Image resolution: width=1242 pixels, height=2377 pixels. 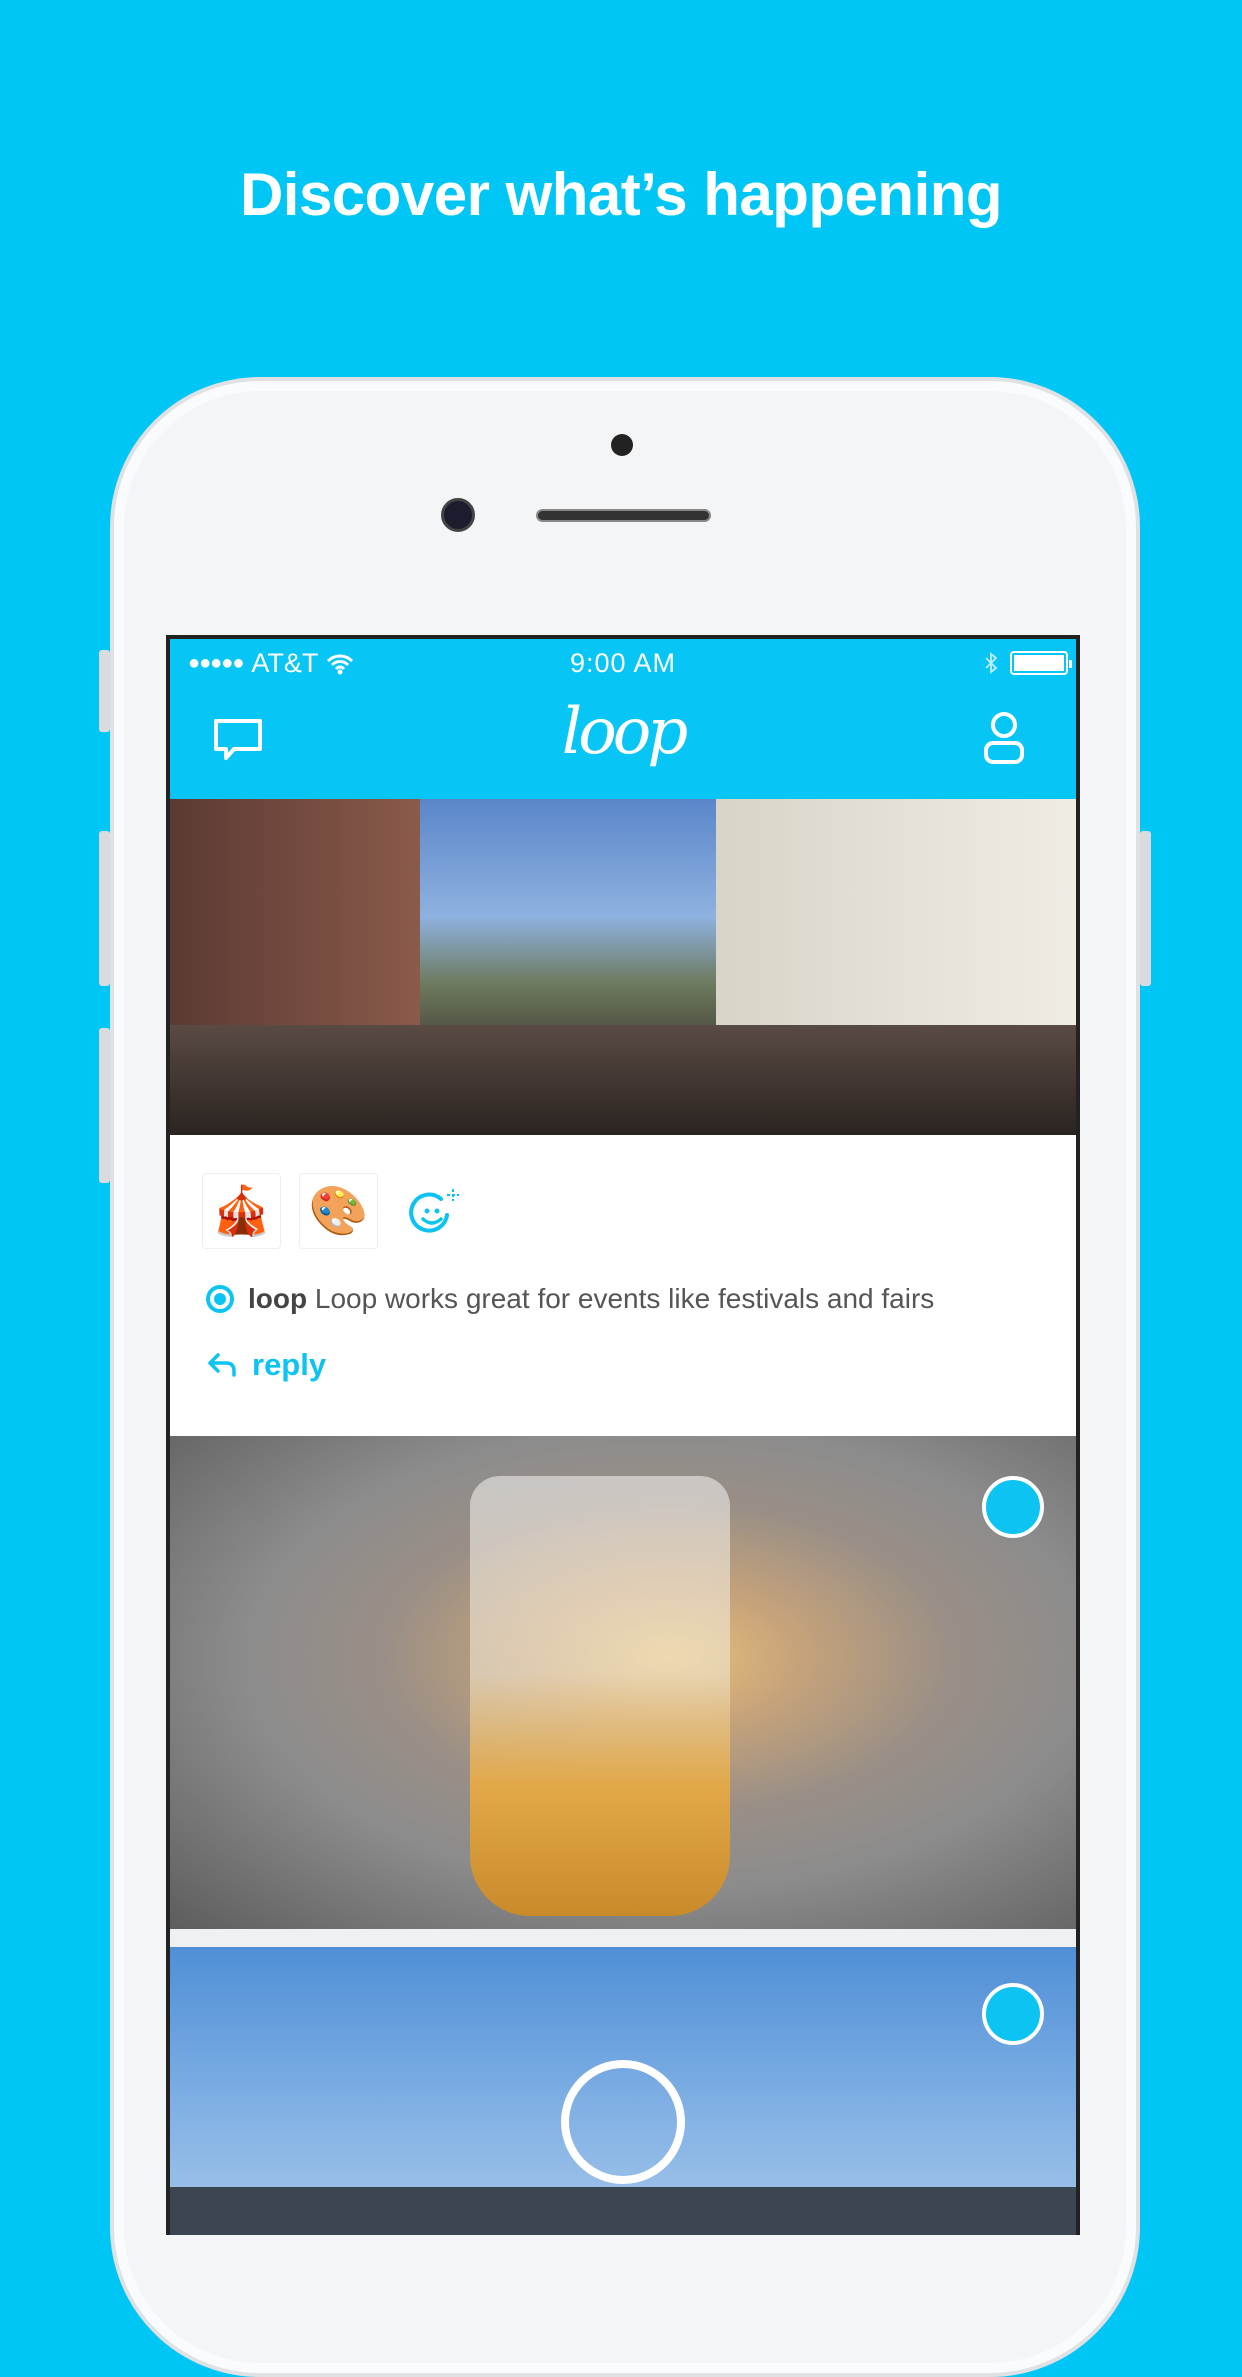 What do you see at coordinates (621, 194) in the screenshot?
I see `headline: Discover what’s happening` at bounding box center [621, 194].